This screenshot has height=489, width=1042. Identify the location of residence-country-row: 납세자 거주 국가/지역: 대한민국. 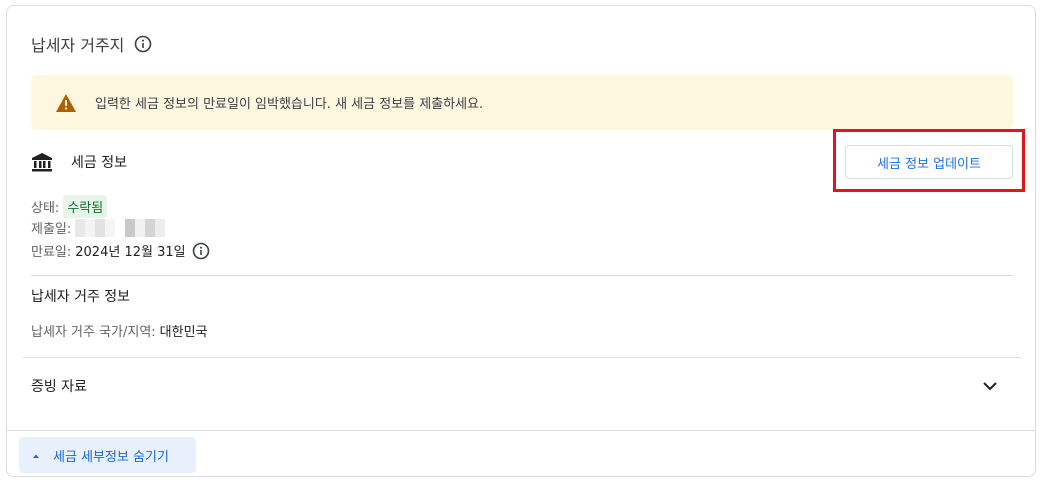
(119, 330).